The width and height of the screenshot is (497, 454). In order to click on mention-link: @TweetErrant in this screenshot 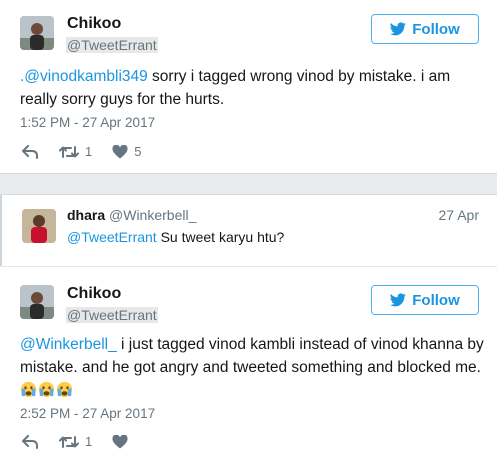, I will do `click(112, 237)`.